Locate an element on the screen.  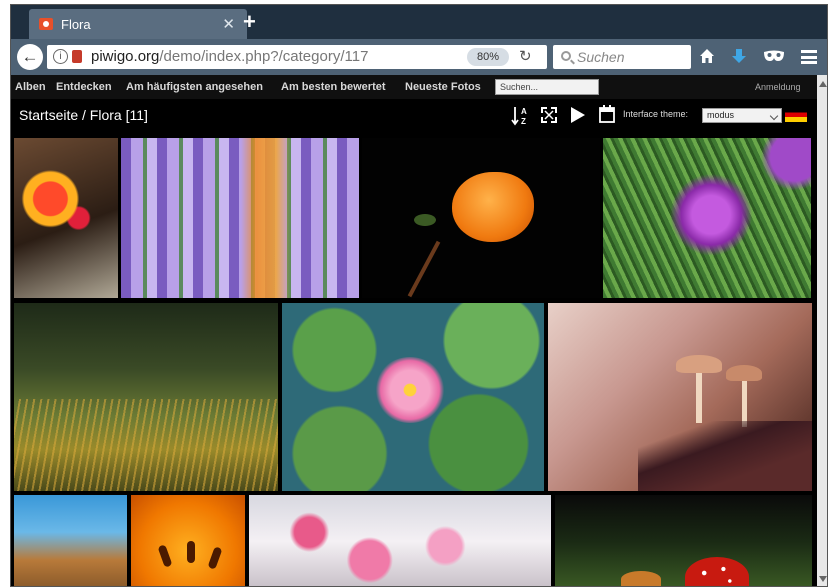
rose-stem is located at coordinates (424, 269).